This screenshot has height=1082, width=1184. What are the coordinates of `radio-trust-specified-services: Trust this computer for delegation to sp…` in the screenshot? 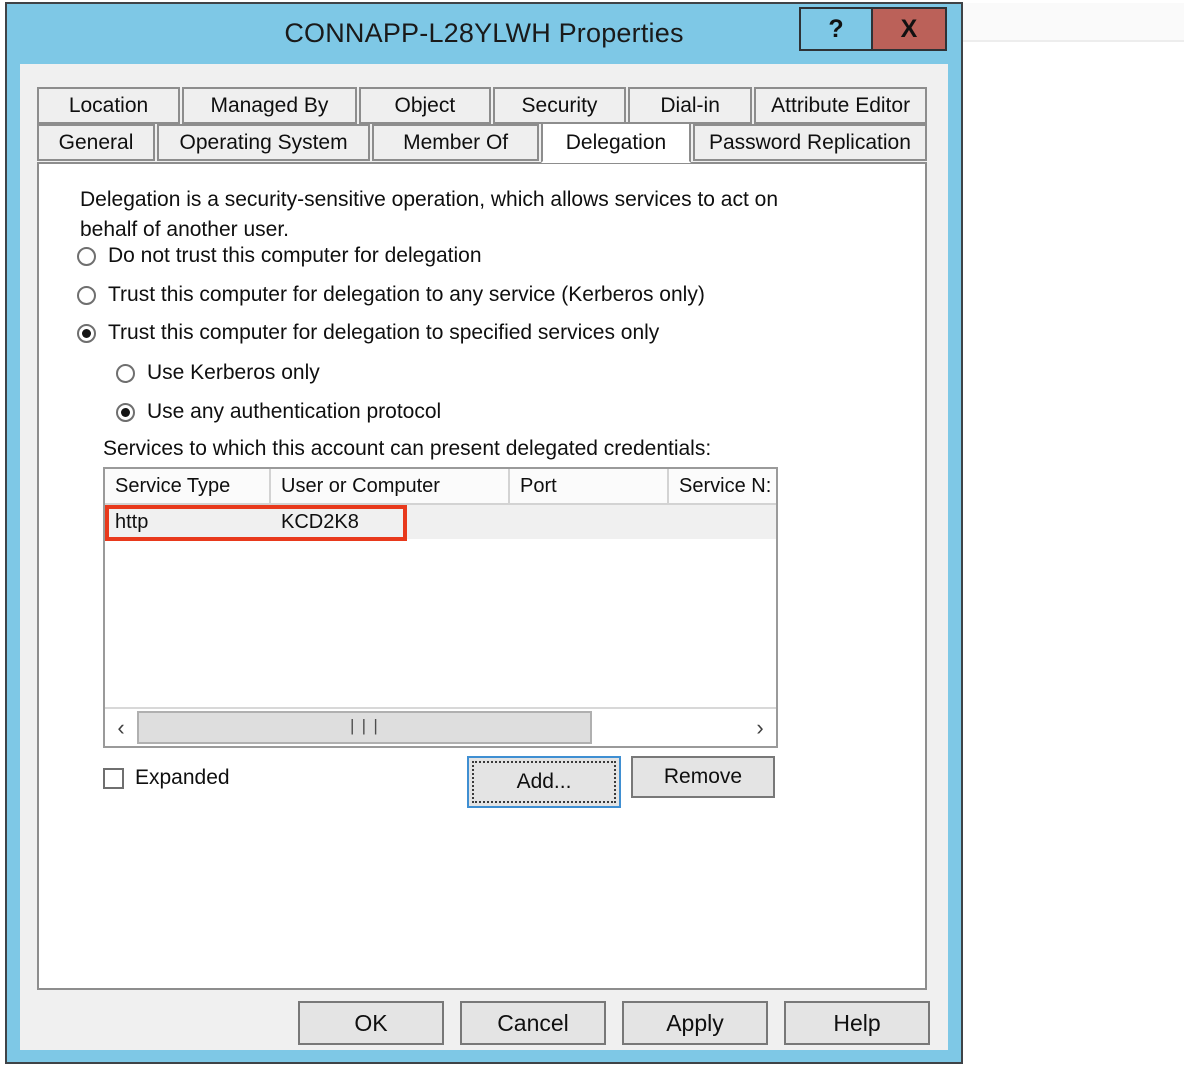 It's located at (368, 333).